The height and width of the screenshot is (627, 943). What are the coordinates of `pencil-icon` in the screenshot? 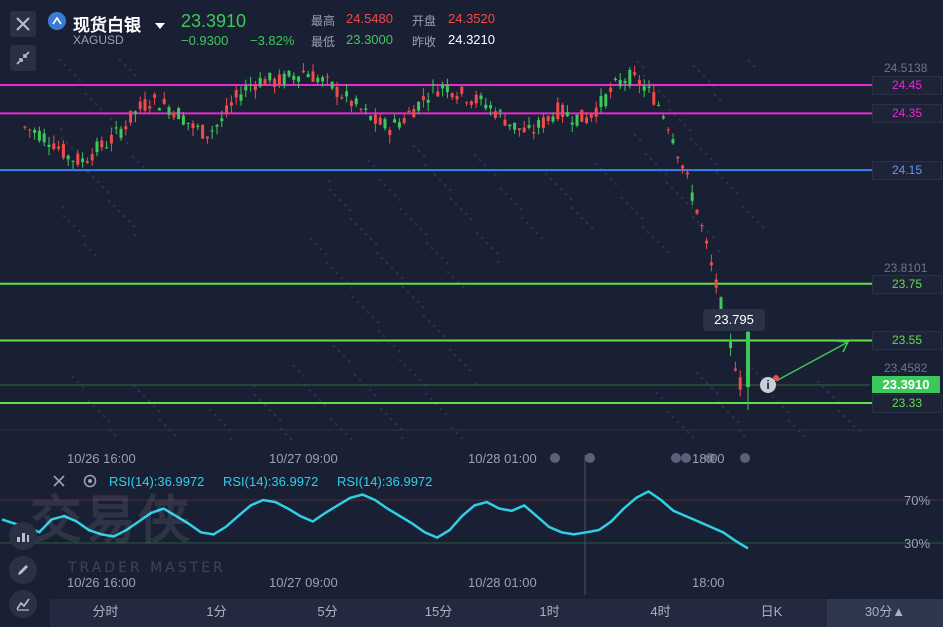 It's located at (23, 570).